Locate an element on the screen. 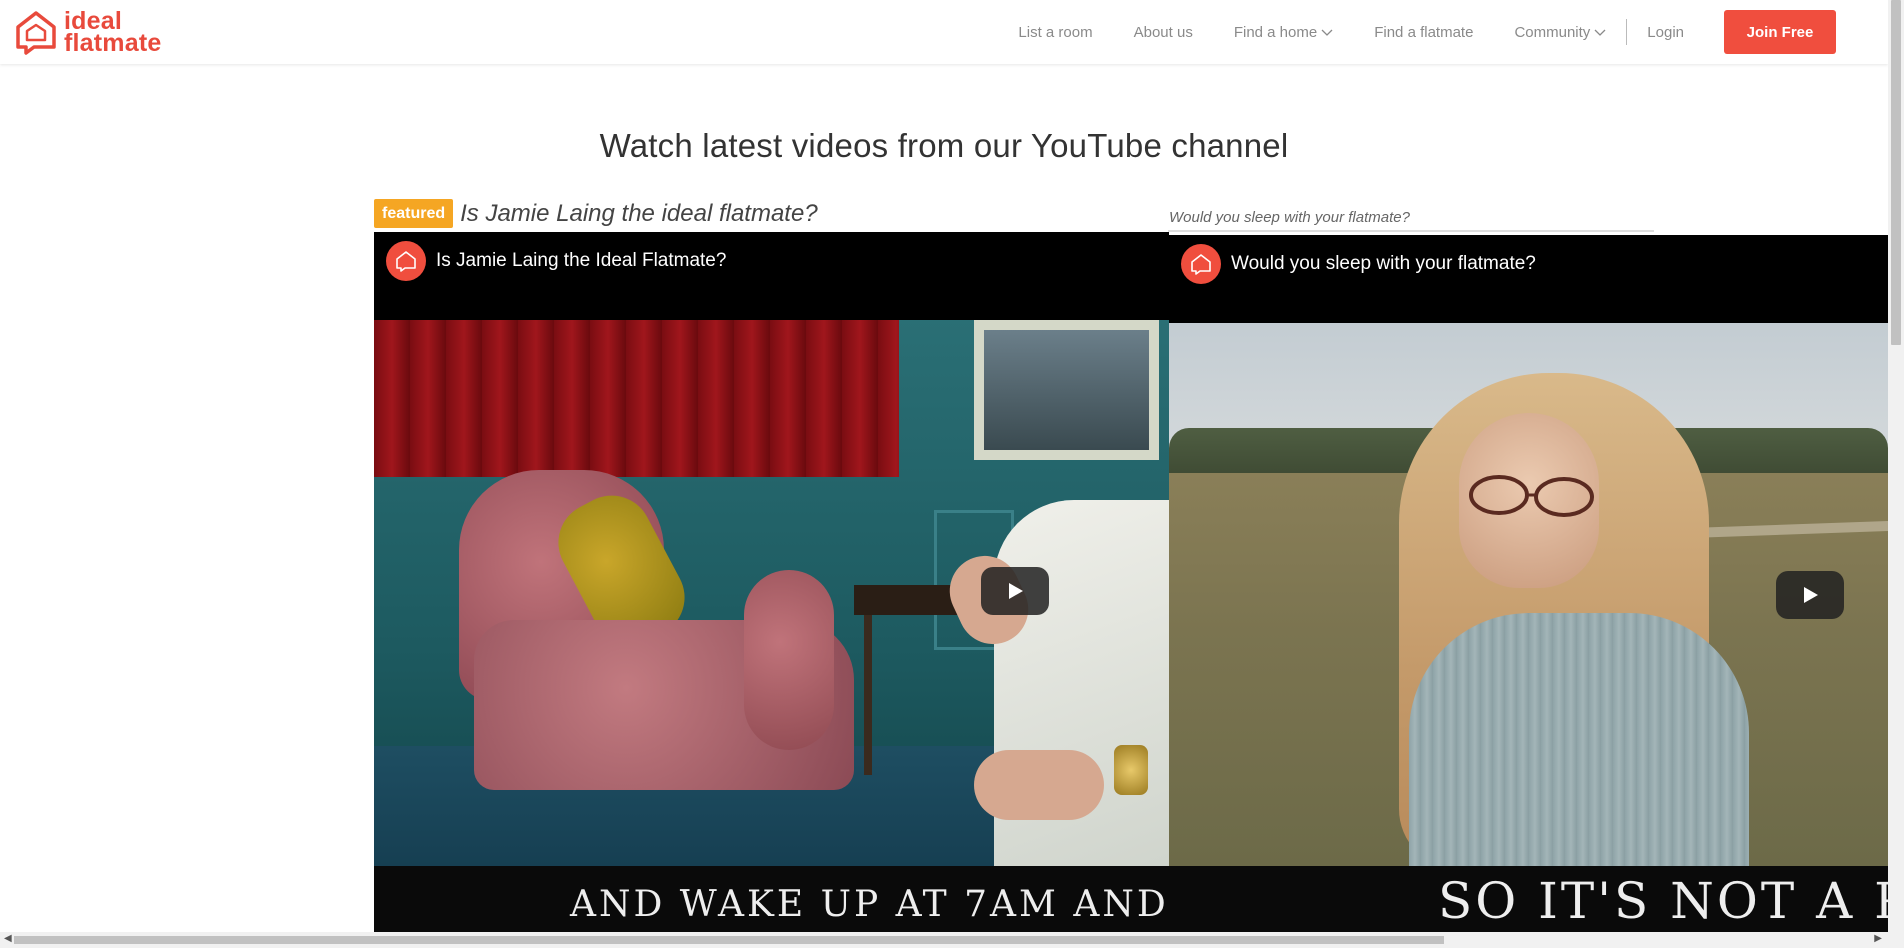 Image resolution: width=1904 pixels, height=948 pixels. nav-find-a-flatmate: Find a flatmate is located at coordinates (1423, 32).